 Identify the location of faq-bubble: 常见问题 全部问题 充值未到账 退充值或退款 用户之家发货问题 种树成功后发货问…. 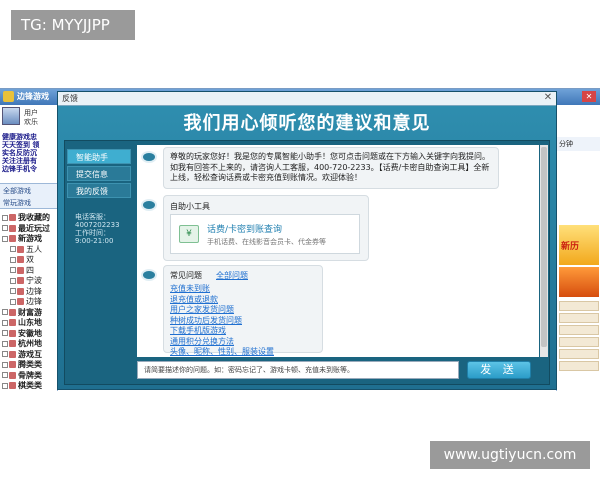
(243, 310).